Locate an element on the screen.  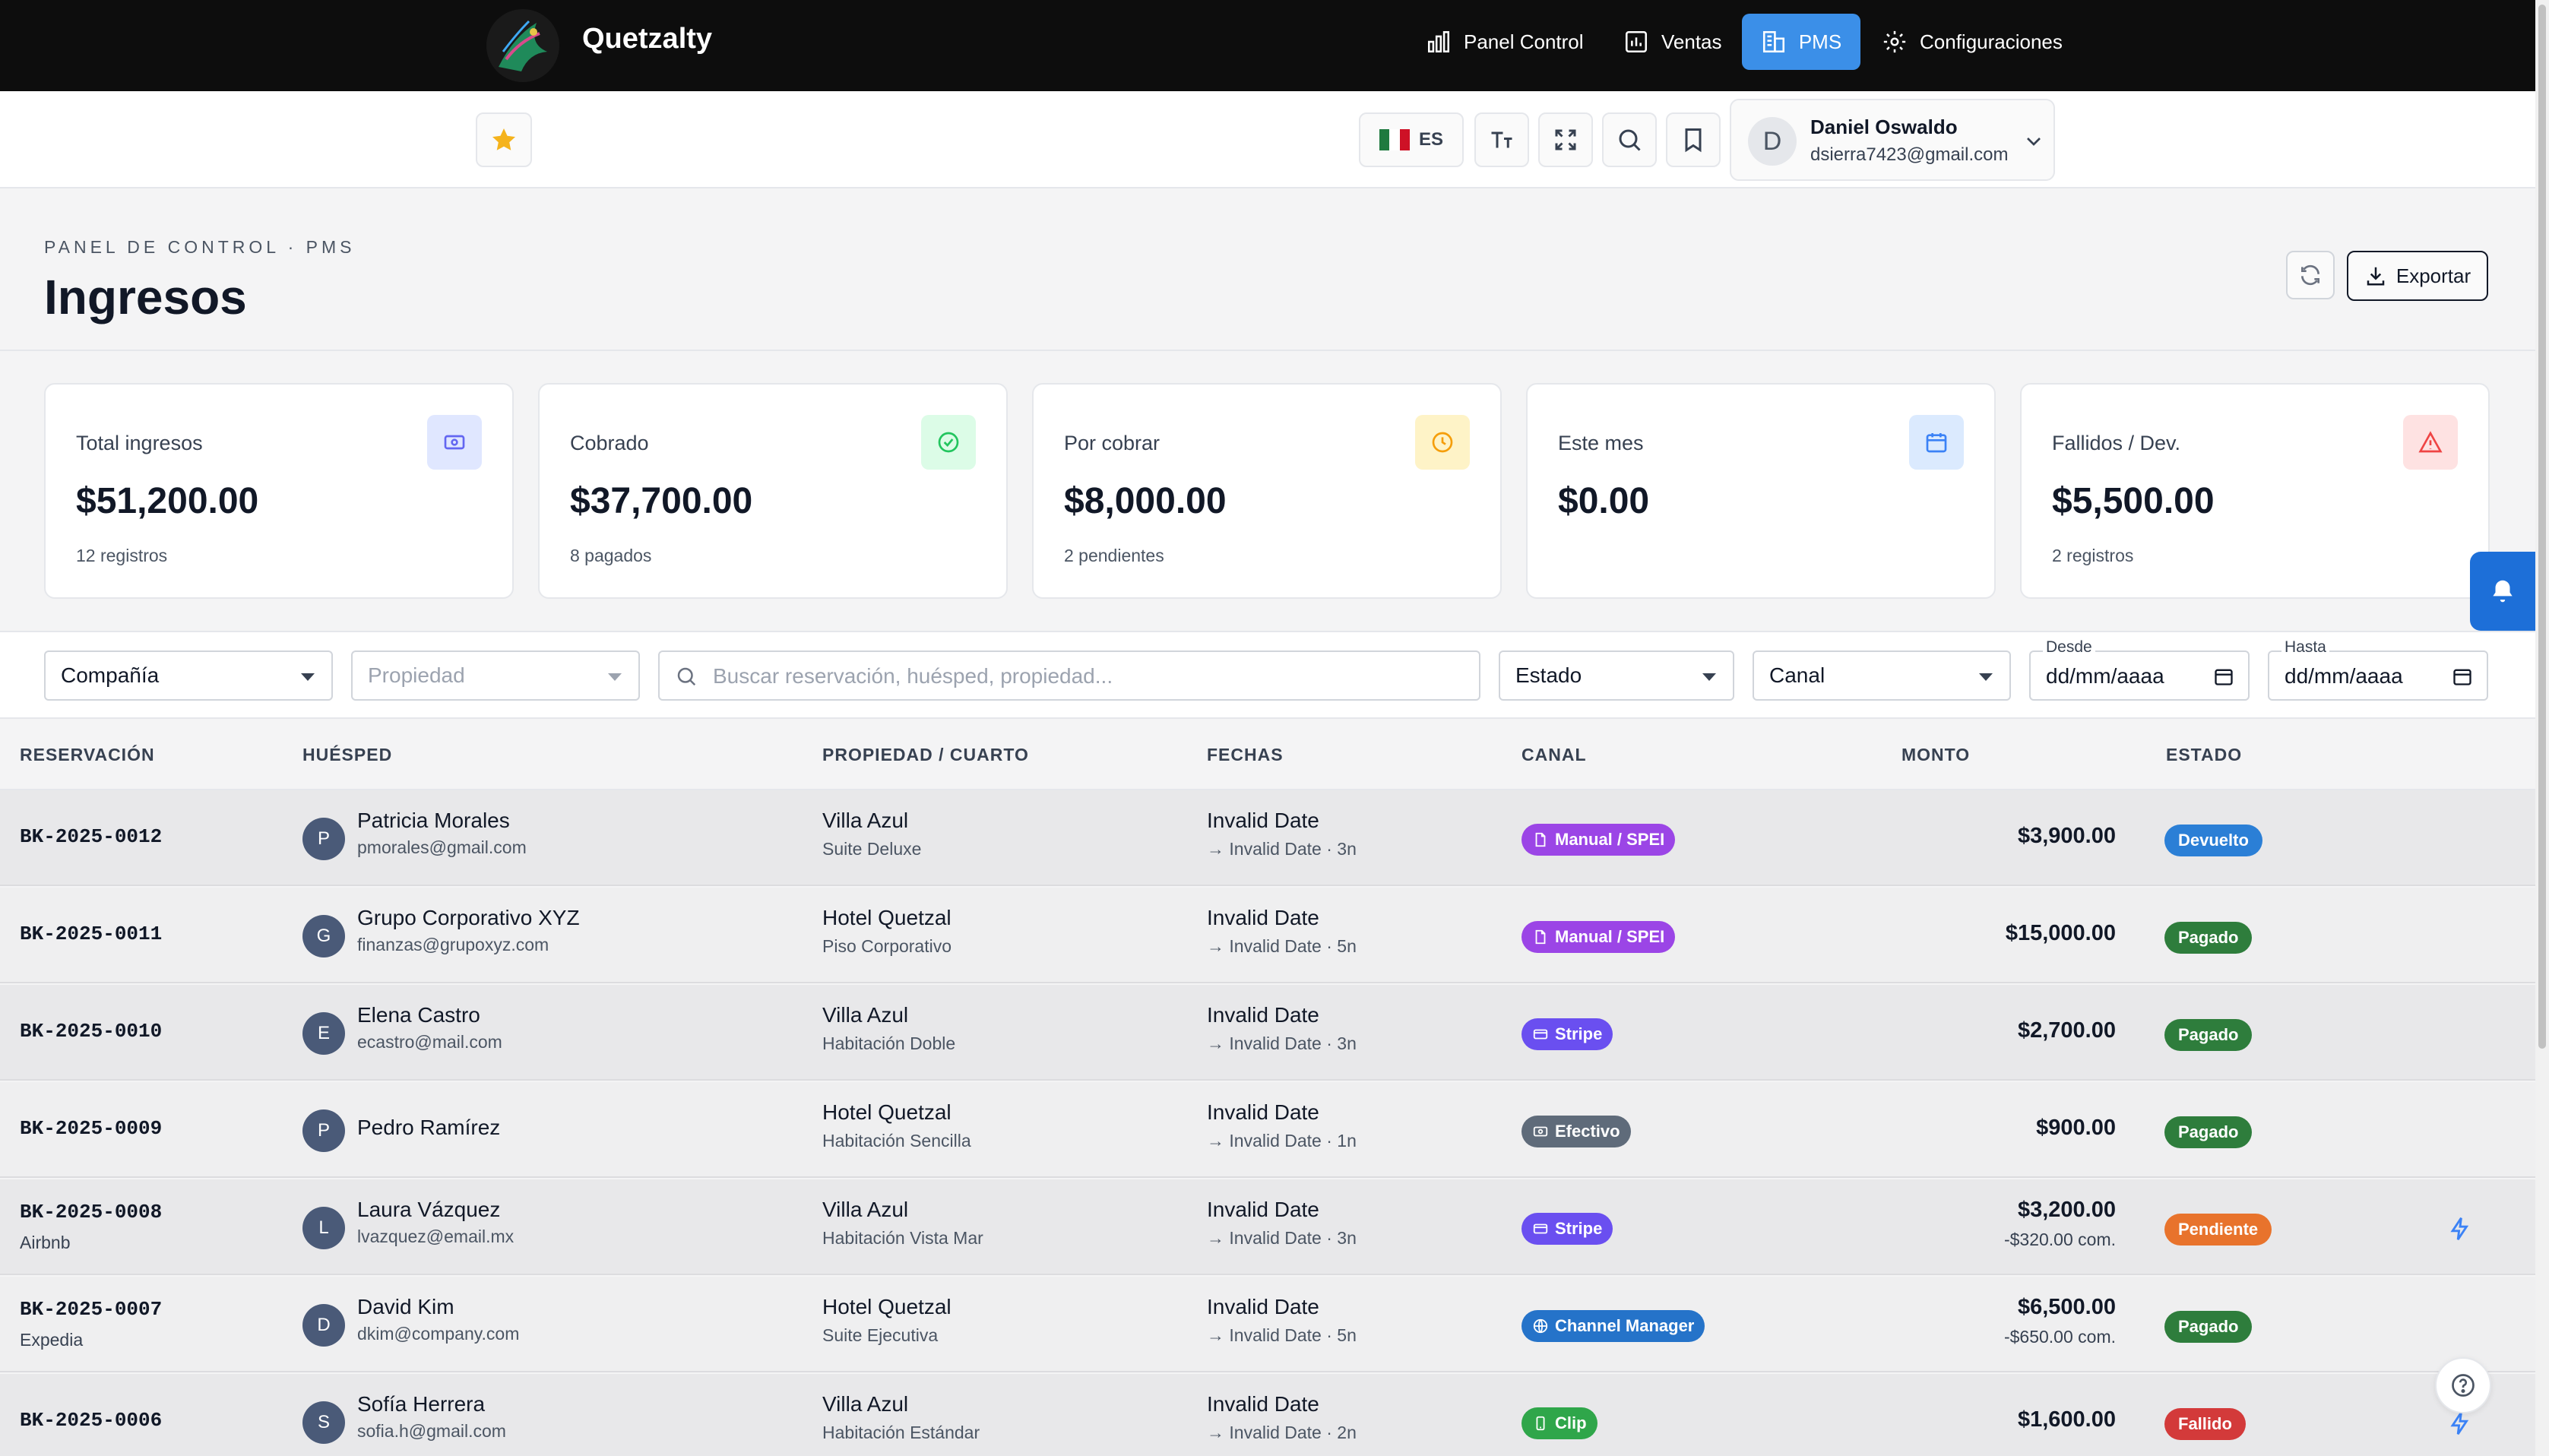
date-from-input: Desde dd/mm/aaaa is located at coordinates (2139, 669).